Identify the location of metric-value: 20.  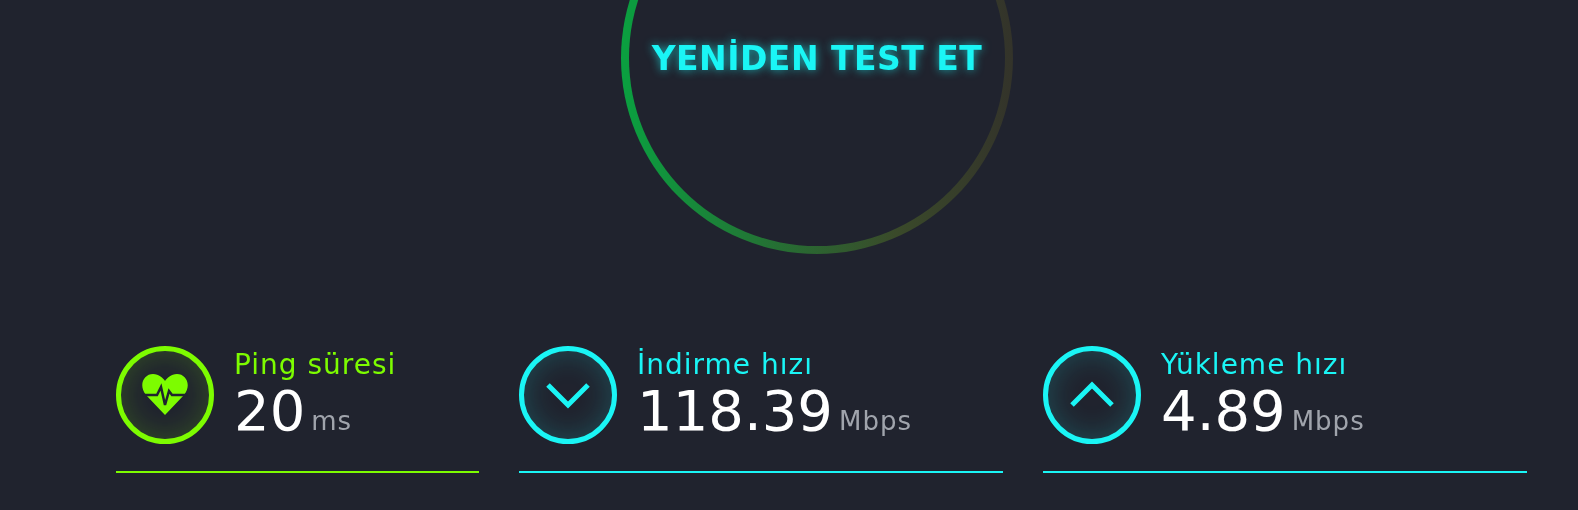
(270, 411).